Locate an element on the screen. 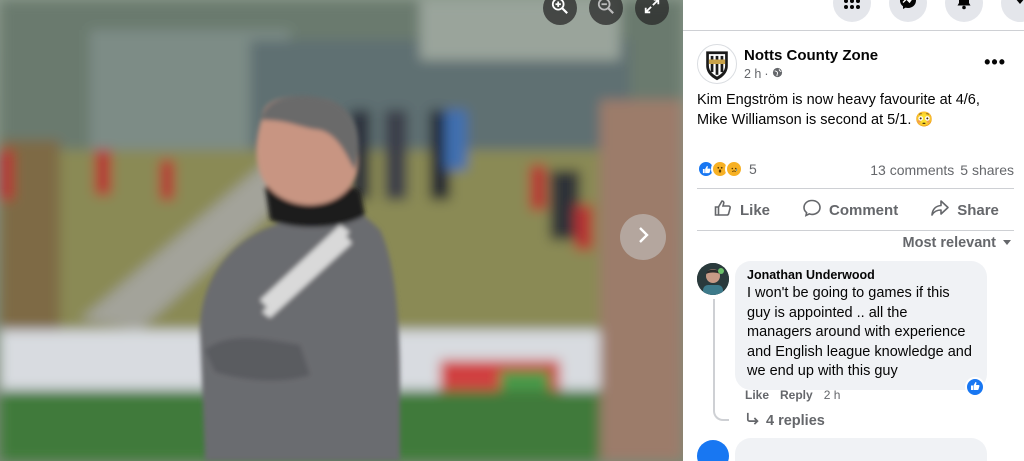 The image size is (1024, 461). share-label: Share is located at coordinates (978, 210).